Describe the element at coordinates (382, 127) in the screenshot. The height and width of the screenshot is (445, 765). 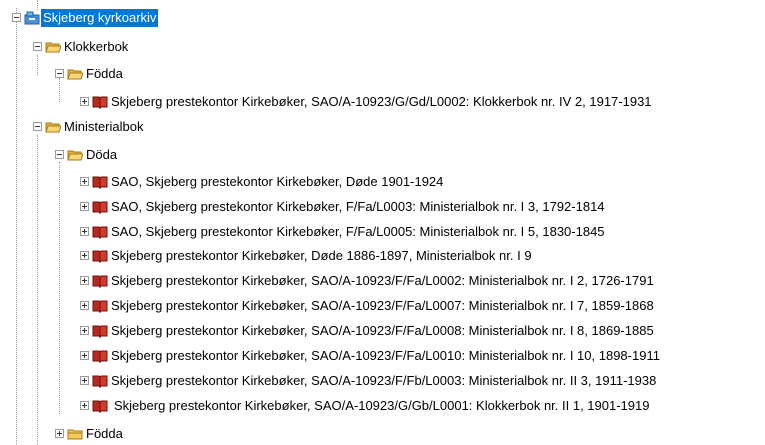
I see `tree-node-folder: Ministerialbok` at that location.